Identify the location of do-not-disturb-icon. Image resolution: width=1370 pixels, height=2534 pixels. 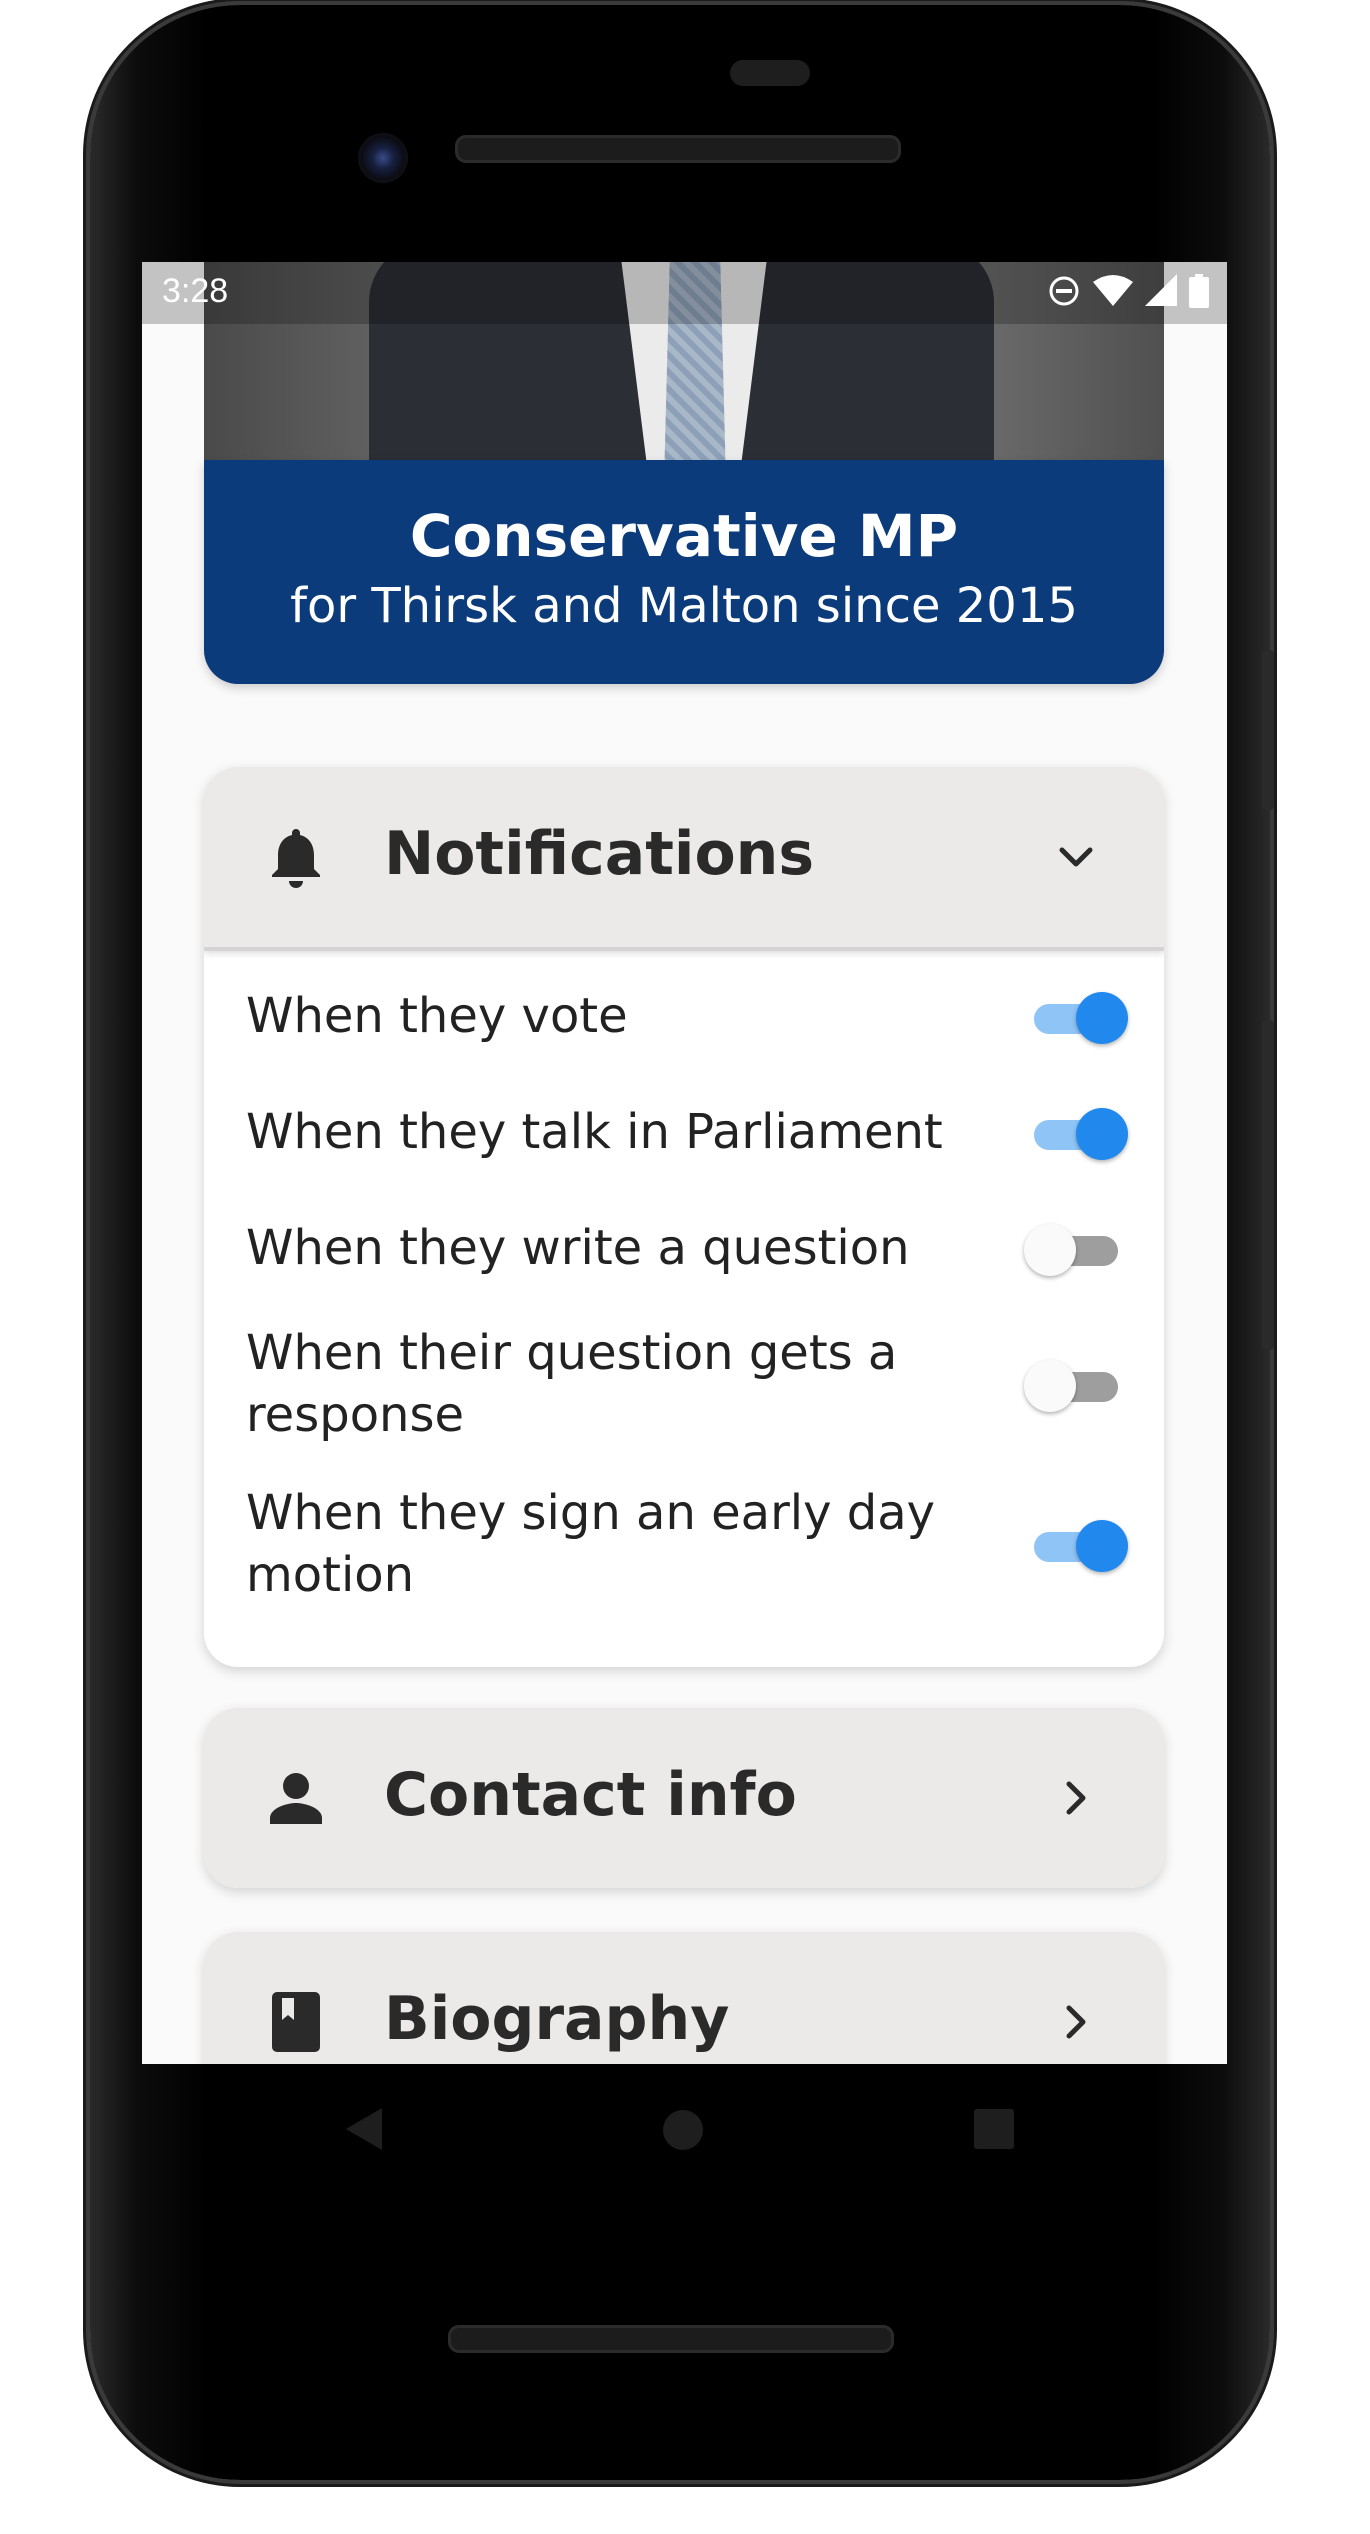
(1064, 291).